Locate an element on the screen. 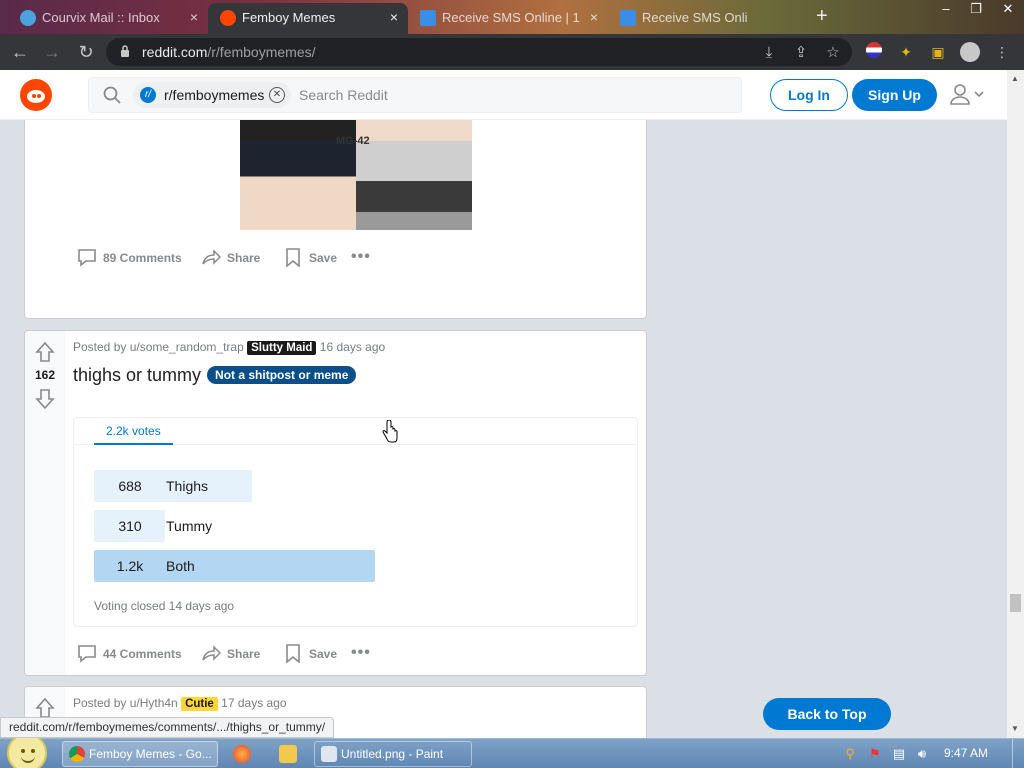 The height and width of the screenshot is (768, 1024). tab-receive-sms-2: Receive SMS Onli is located at coordinates (708, 18).